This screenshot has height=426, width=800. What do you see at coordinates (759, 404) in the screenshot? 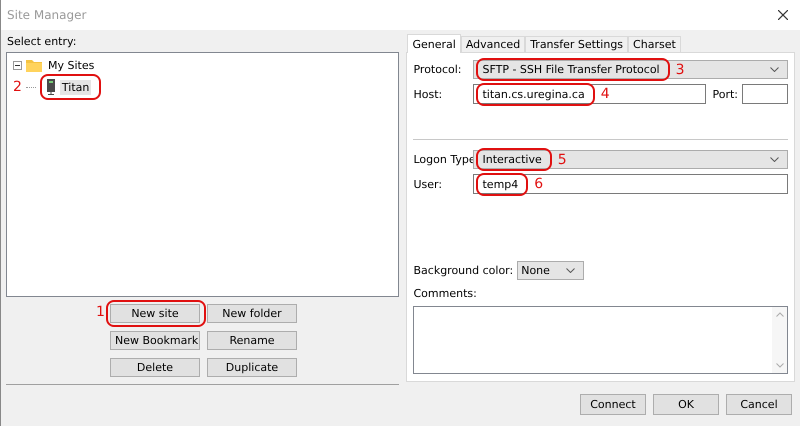
I see `dialog-button: Cancel` at bounding box center [759, 404].